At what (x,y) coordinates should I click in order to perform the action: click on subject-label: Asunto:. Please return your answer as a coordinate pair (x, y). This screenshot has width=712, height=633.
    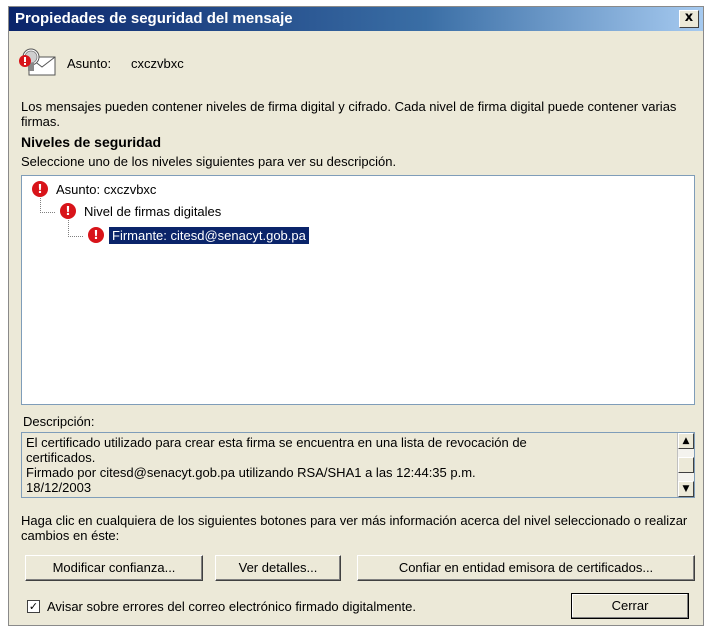
    Looking at the image, I should click on (89, 63).